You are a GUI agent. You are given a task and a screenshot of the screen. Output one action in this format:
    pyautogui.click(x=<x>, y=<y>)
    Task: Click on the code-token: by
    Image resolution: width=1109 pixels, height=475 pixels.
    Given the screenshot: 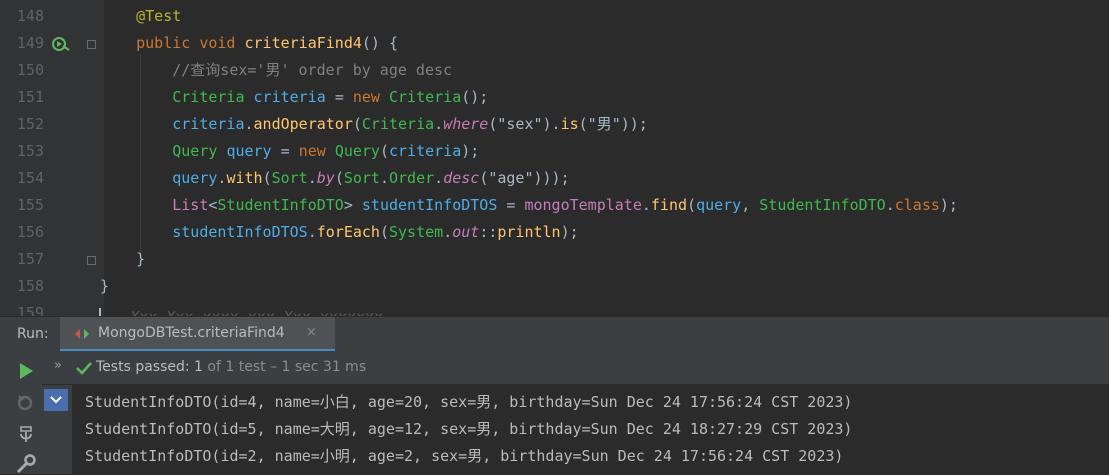 What is the action you would take?
    pyautogui.click(x=325, y=178)
    